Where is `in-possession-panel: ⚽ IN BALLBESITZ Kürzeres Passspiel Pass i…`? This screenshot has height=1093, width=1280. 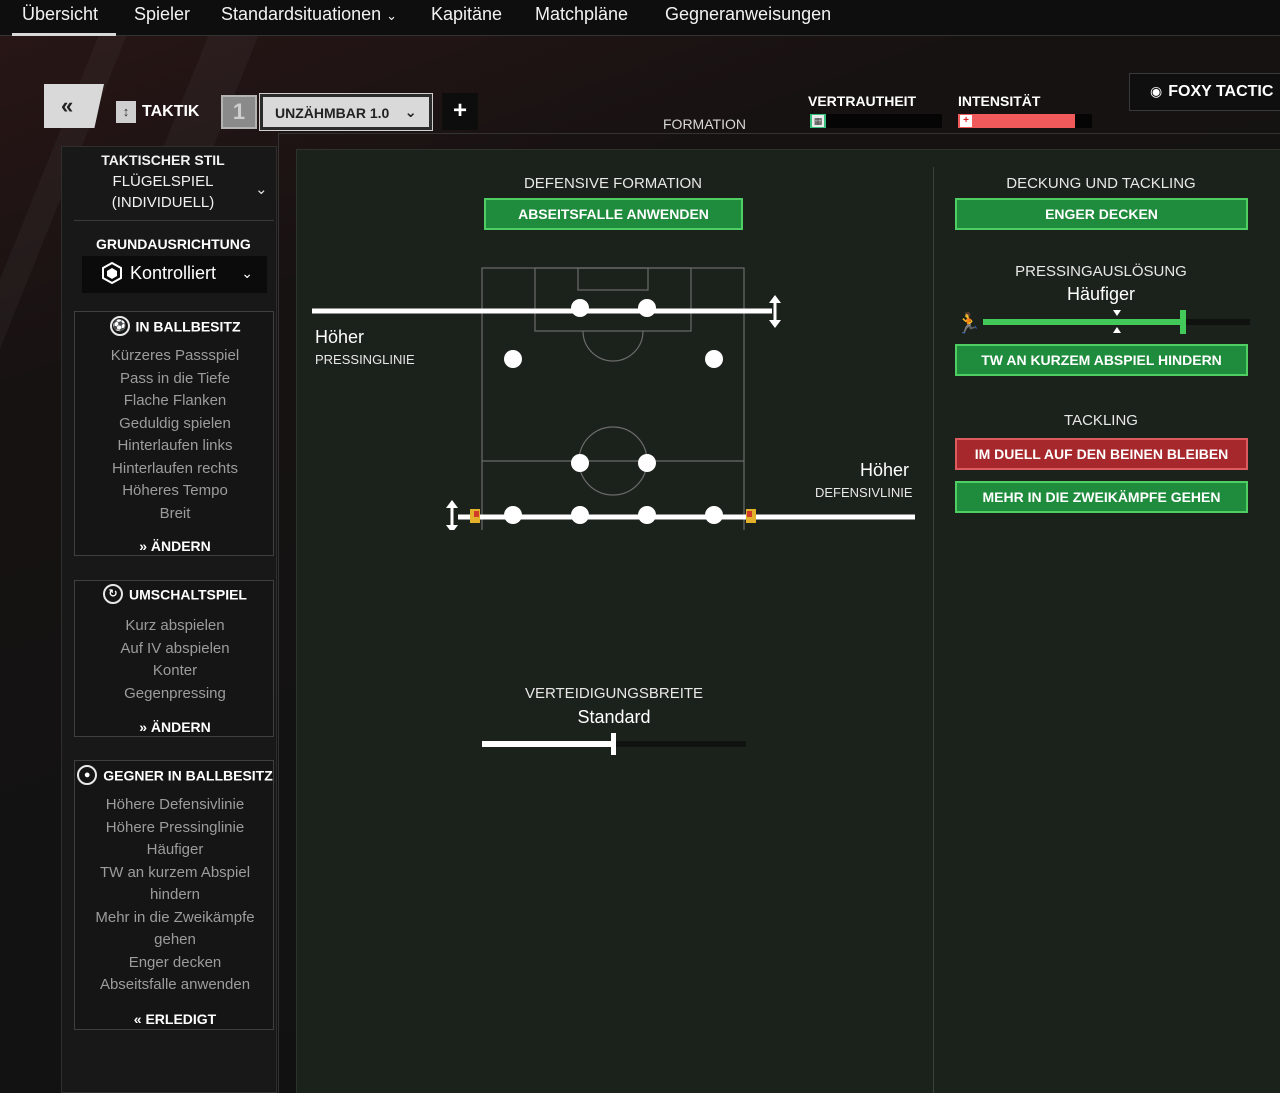
in-possession-panel: ⚽ IN BALLBESITZ Kürzeres Passspiel Pass i… is located at coordinates (174, 433).